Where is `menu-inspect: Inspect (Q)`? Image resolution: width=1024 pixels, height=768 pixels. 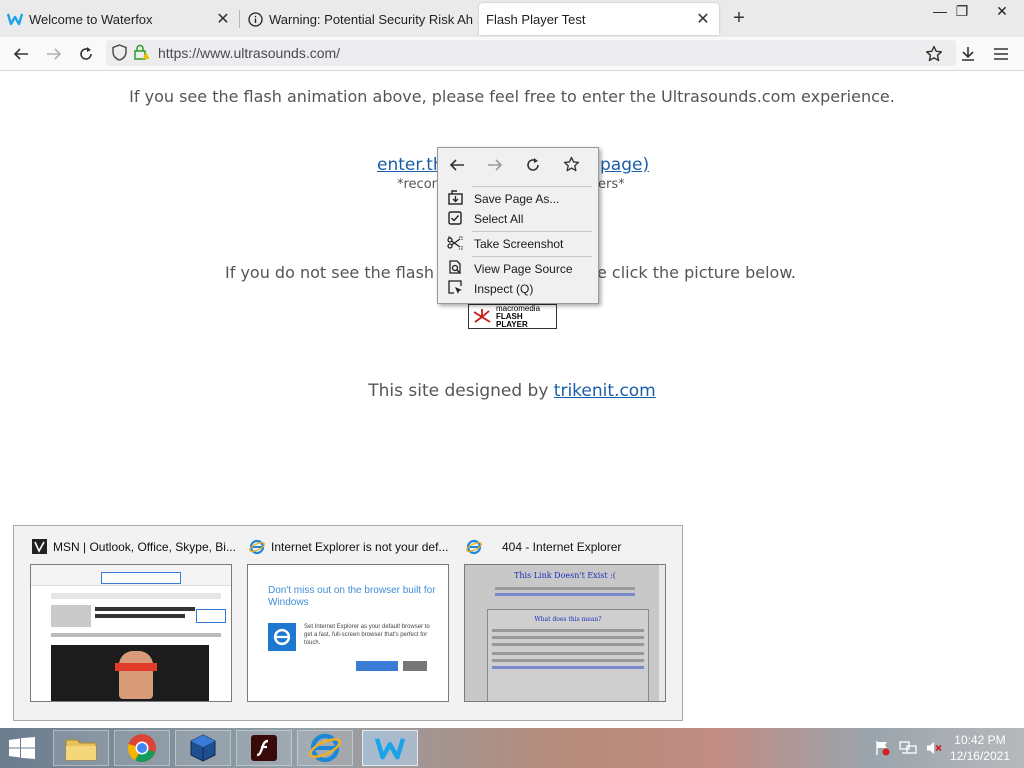
menu-inspect: Inspect (Q) is located at coordinates (517, 289).